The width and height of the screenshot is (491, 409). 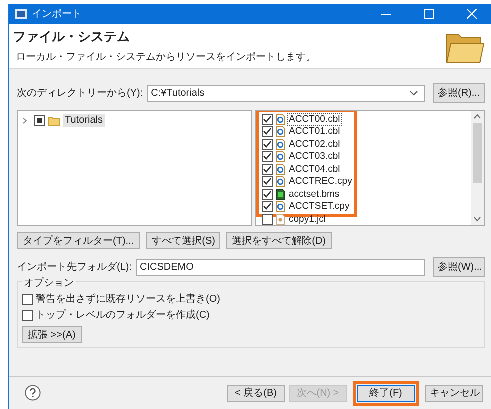 I want to click on scroll-thumb, so click(x=477, y=153).